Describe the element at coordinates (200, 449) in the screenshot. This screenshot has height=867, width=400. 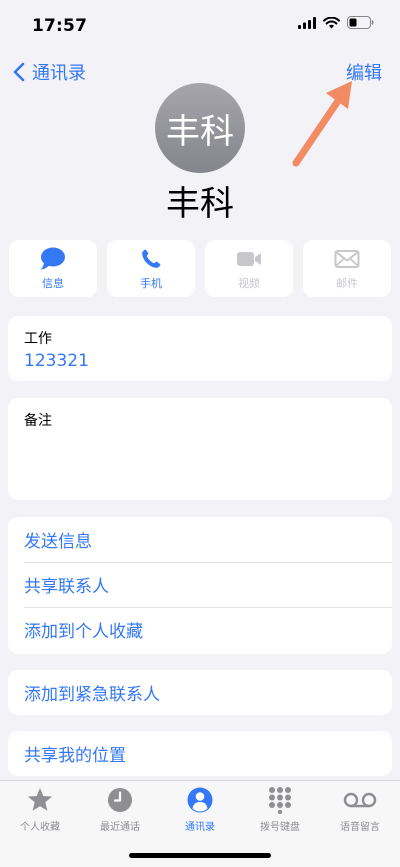
I see `notes-card: 备注` at that location.